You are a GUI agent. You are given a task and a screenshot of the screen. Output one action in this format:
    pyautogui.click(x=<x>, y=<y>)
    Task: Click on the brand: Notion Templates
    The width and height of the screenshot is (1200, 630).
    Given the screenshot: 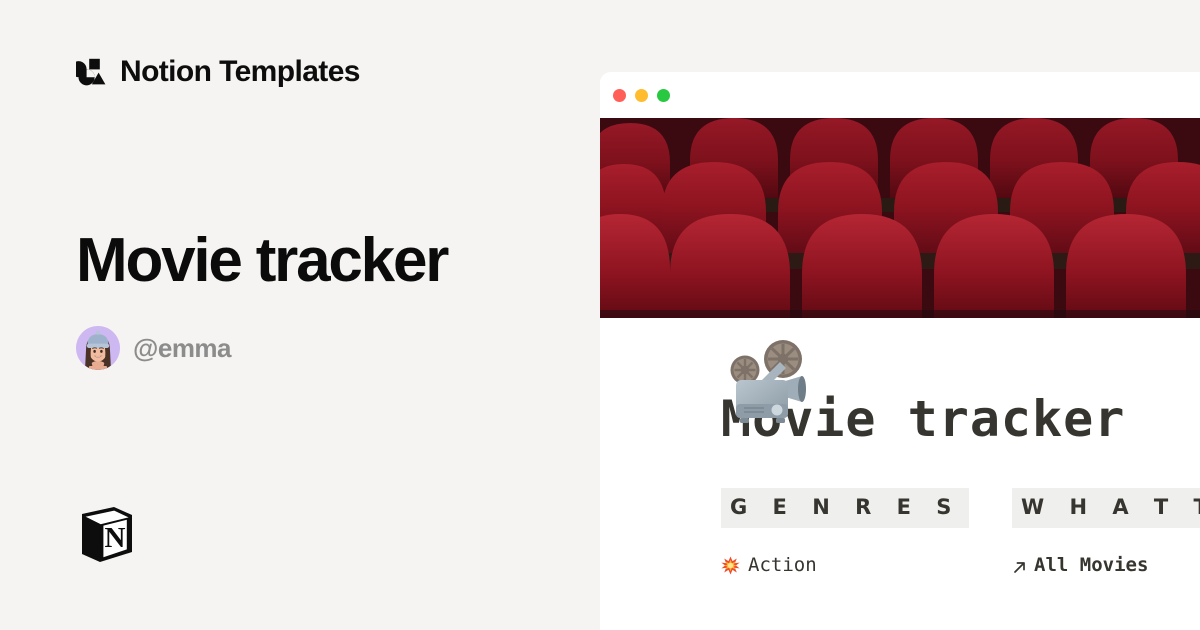 What is the action you would take?
    pyautogui.click(x=215, y=71)
    